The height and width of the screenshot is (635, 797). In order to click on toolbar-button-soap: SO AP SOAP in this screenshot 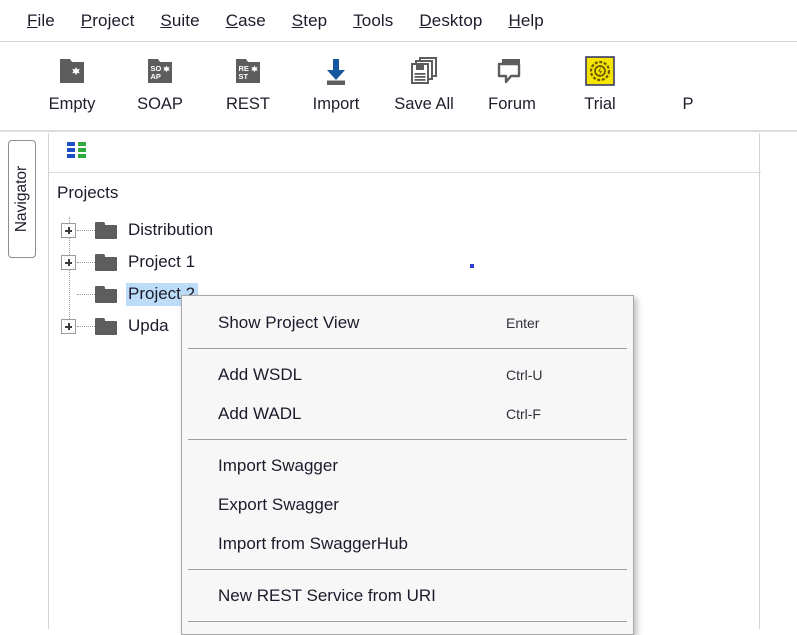, I will do `click(160, 78)`.